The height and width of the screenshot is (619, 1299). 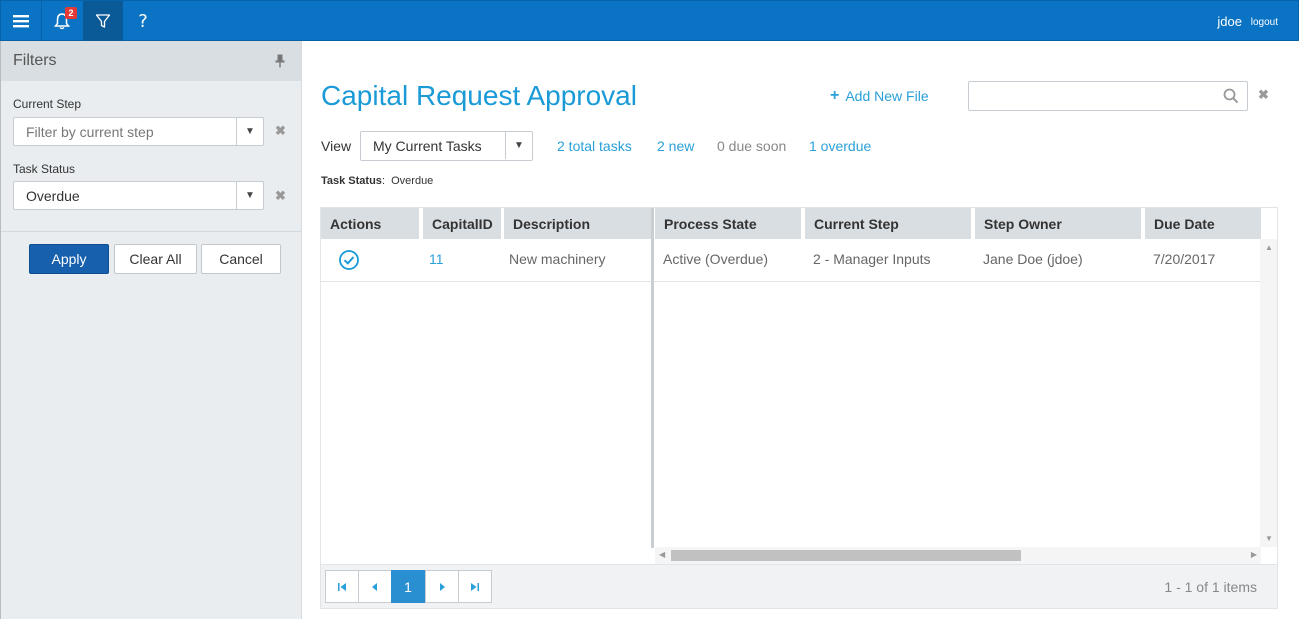 I want to click on scroll-down-icon: ▼, so click(x=1269, y=538).